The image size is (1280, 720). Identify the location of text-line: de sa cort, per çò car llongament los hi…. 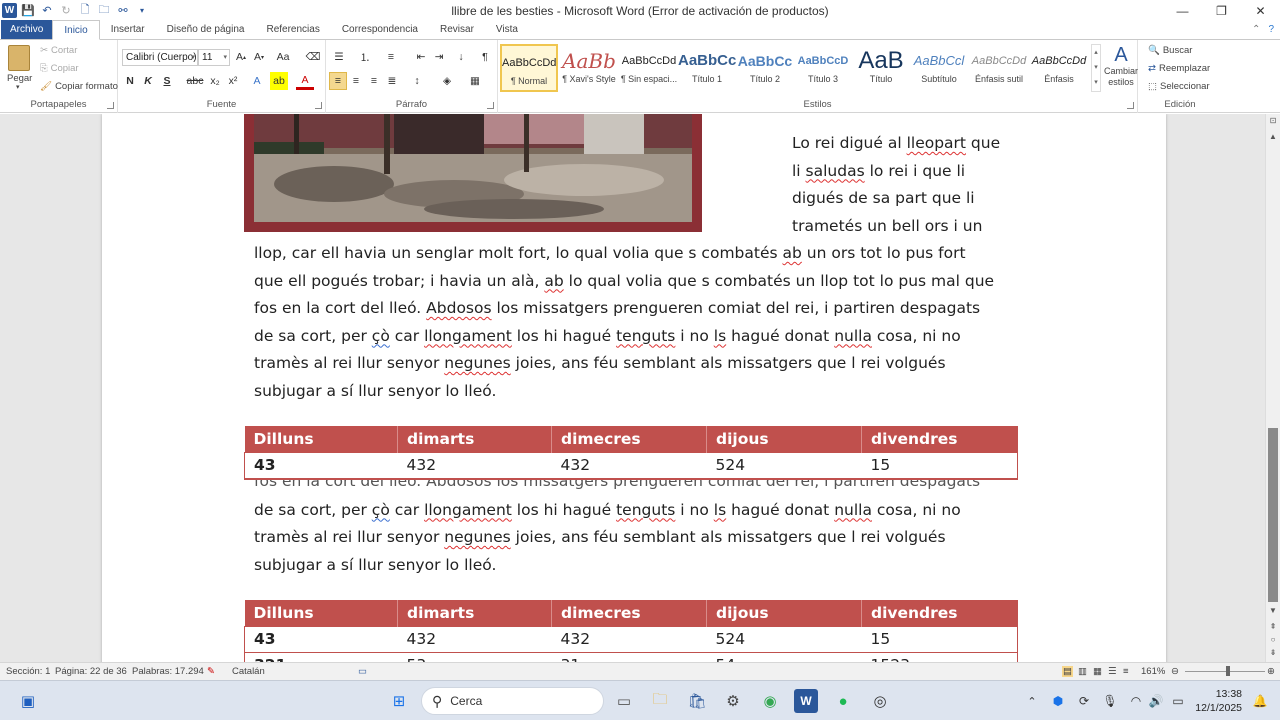
(607, 511).